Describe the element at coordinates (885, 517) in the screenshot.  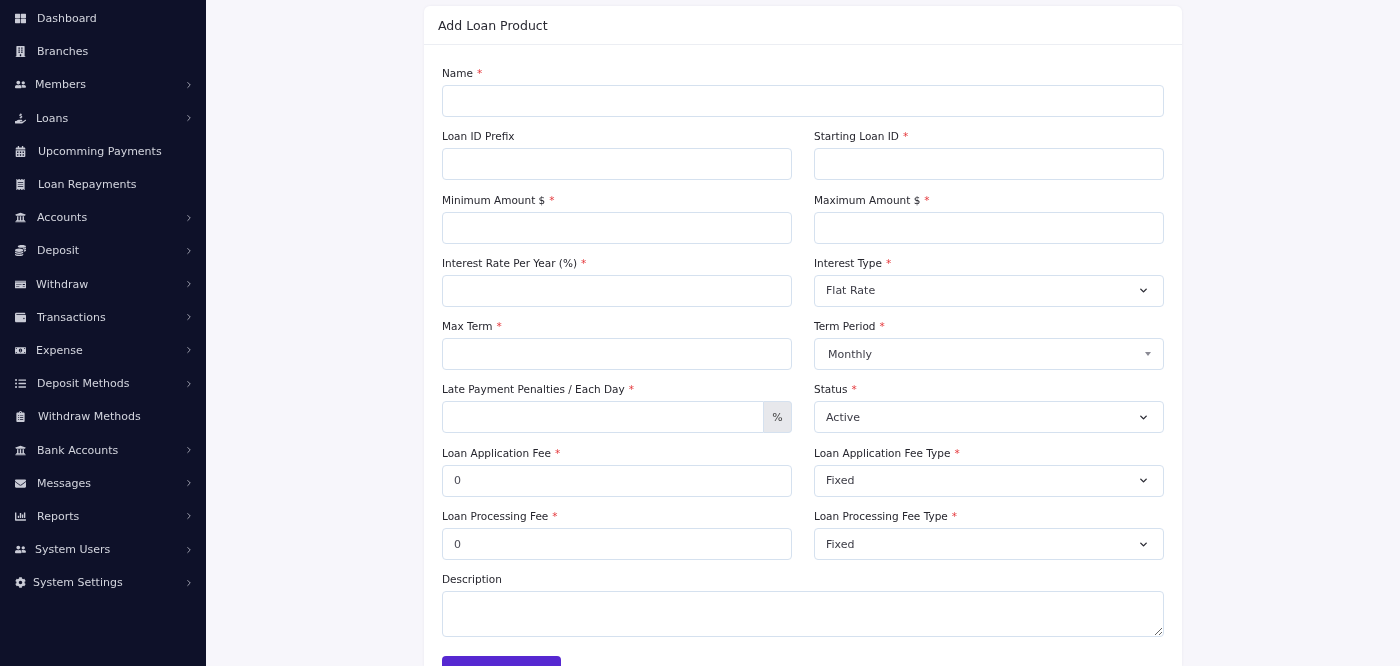
I see `field-label: Loan Processing Fee Type *` at that location.